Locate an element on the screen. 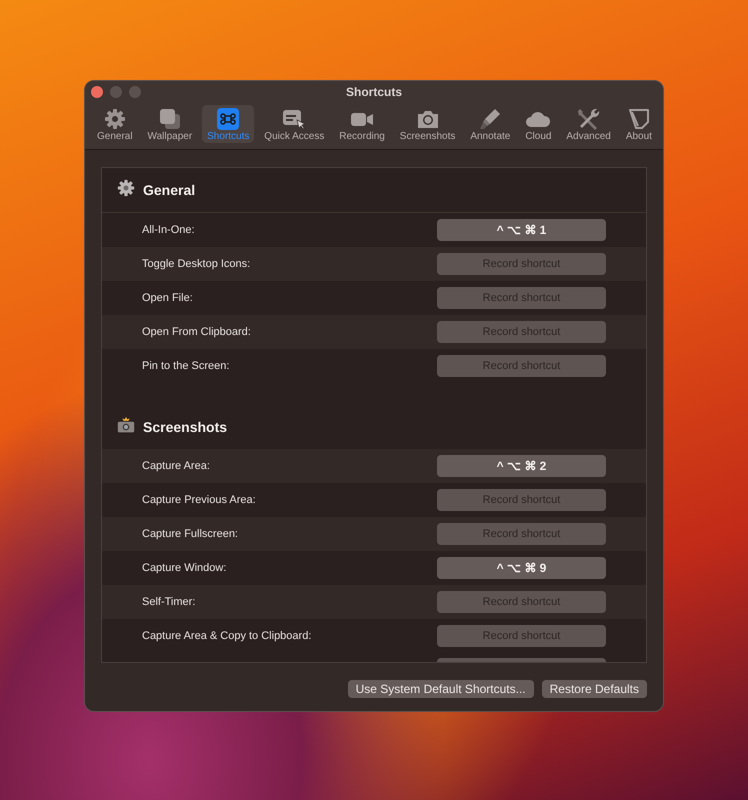 This screenshot has height=800, width=748. shortcut-label: Pin to the Screen: is located at coordinates (186, 366).